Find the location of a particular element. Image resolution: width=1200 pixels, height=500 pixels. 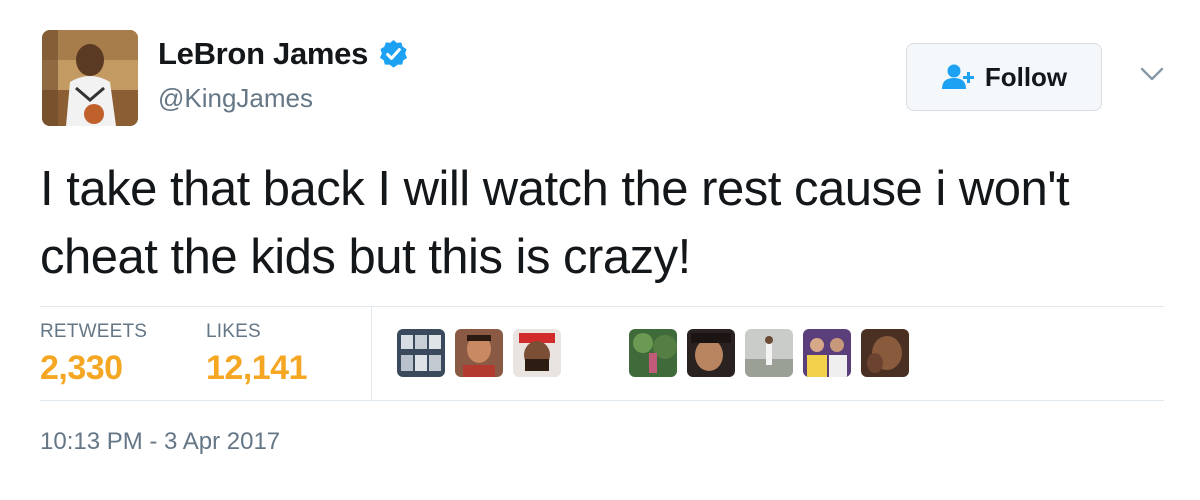

likes-count: 12,141 is located at coordinates (257, 368).